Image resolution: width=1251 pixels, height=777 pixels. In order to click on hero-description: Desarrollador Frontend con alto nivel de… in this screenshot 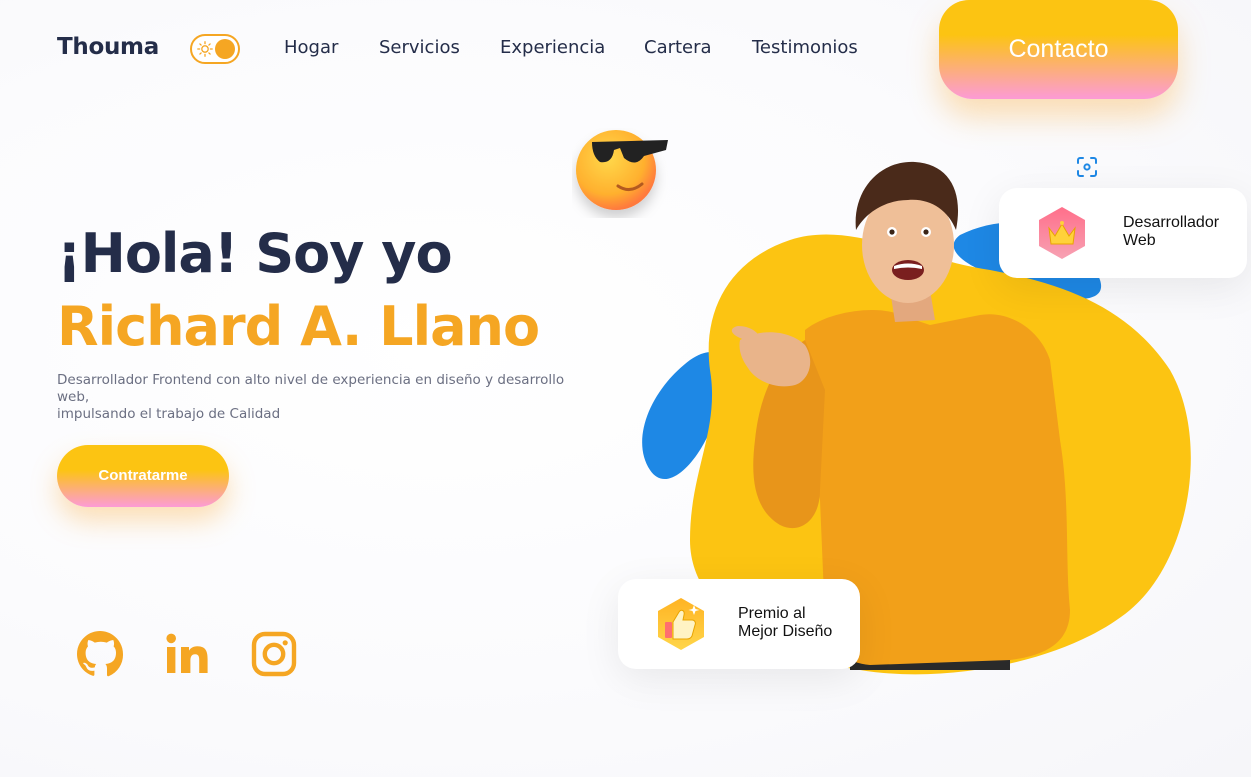, I will do `click(317, 397)`.